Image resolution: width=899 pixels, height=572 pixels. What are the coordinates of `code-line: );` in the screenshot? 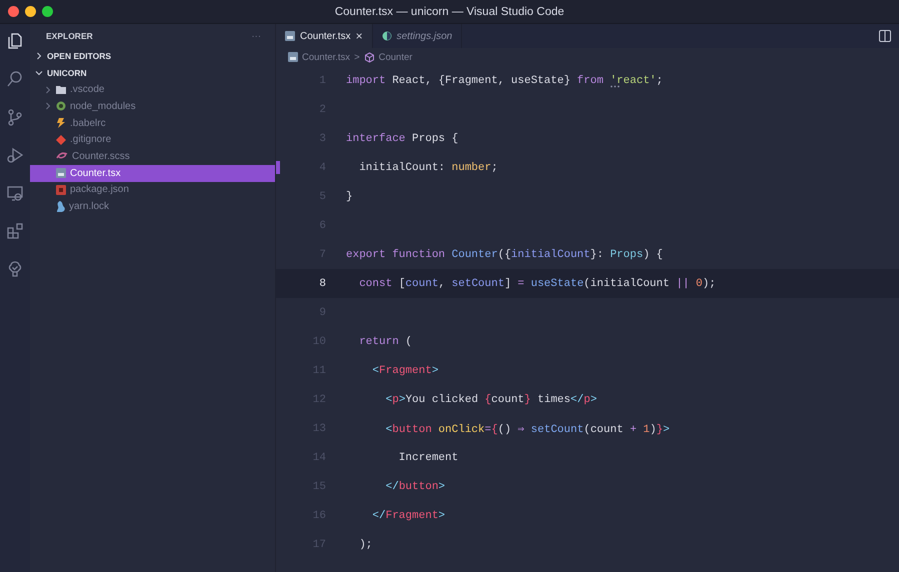 It's located at (365, 544).